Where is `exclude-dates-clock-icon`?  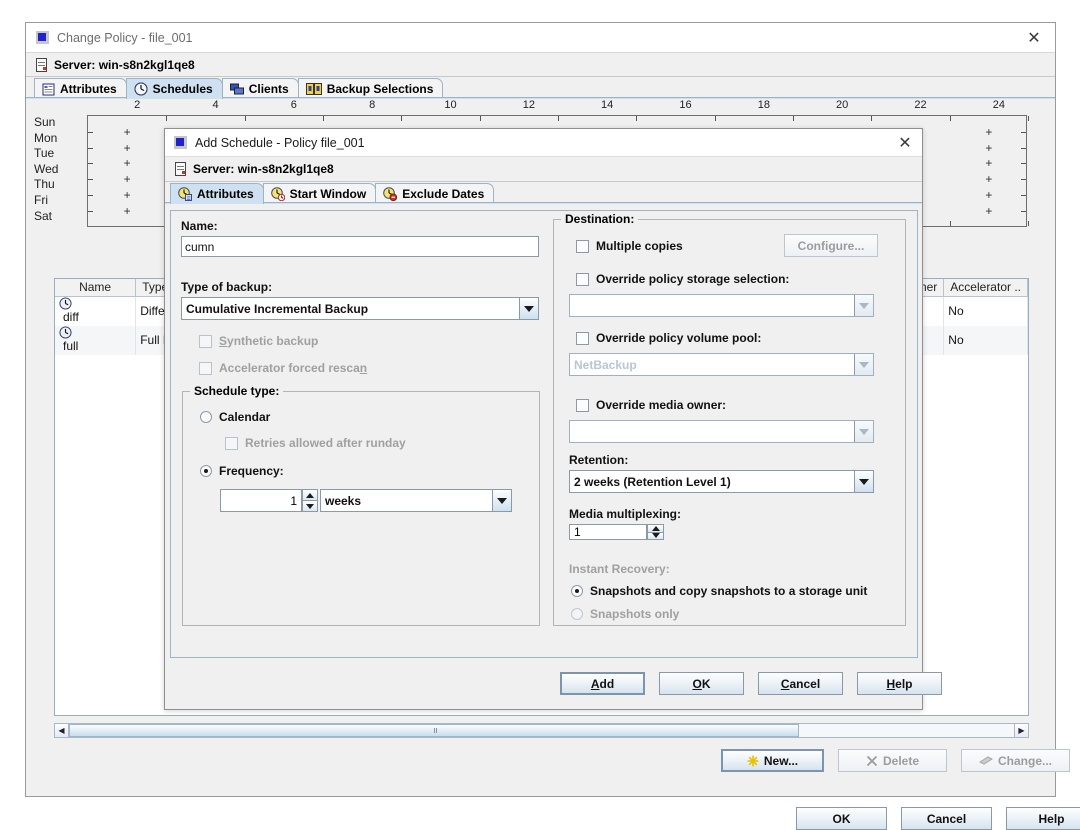 exclude-dates-clock-icon is located at coordinates (390, 194).